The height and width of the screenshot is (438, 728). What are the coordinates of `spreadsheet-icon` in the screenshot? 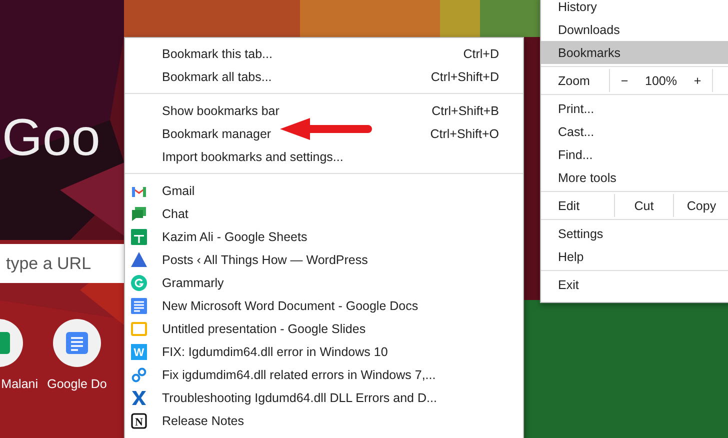 It's located at (139, 236).